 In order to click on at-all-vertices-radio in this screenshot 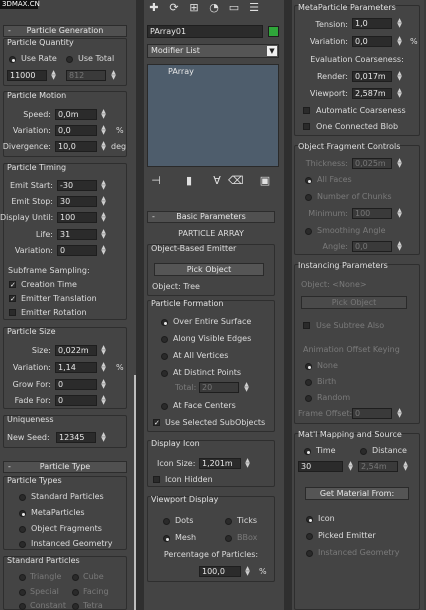, I will do `click(164, 356)`.